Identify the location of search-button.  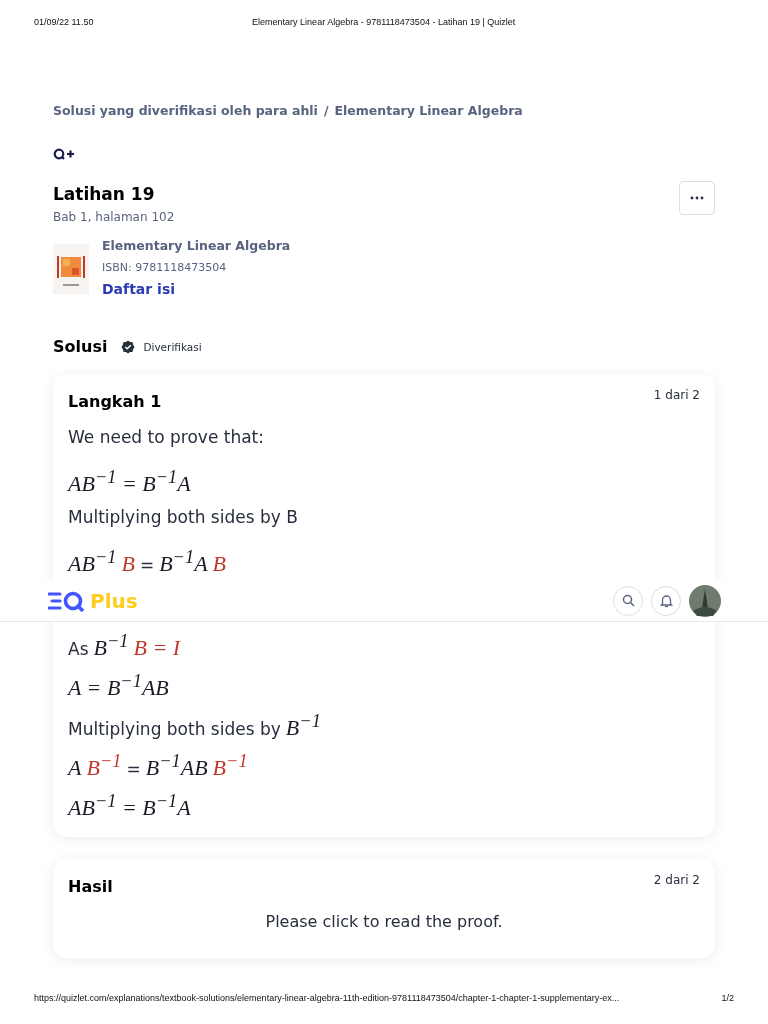
(628, 600).